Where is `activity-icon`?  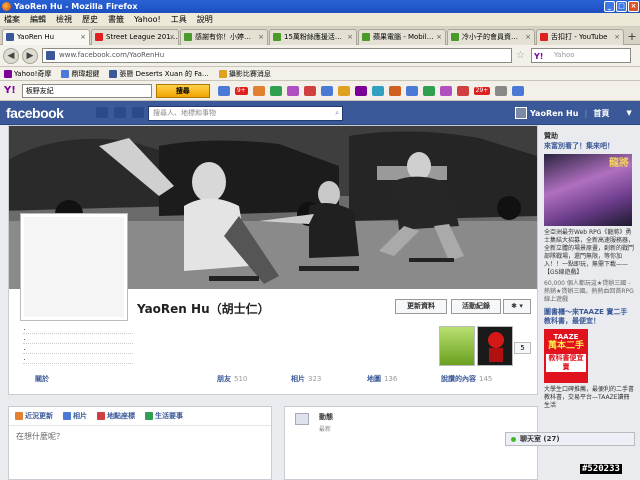
activity-icon is located at coordinates (302, 419).